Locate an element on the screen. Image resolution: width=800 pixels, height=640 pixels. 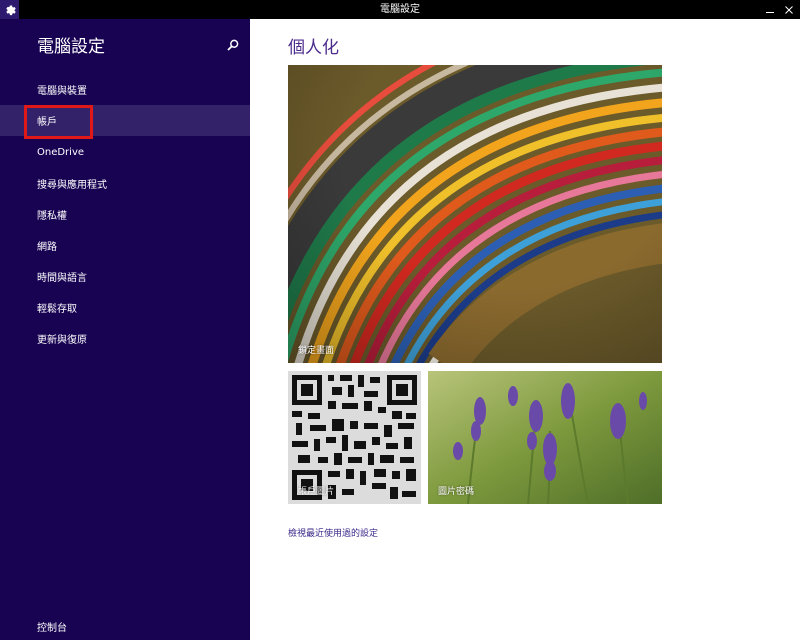
close-icon is located at coordinates (789, 9).